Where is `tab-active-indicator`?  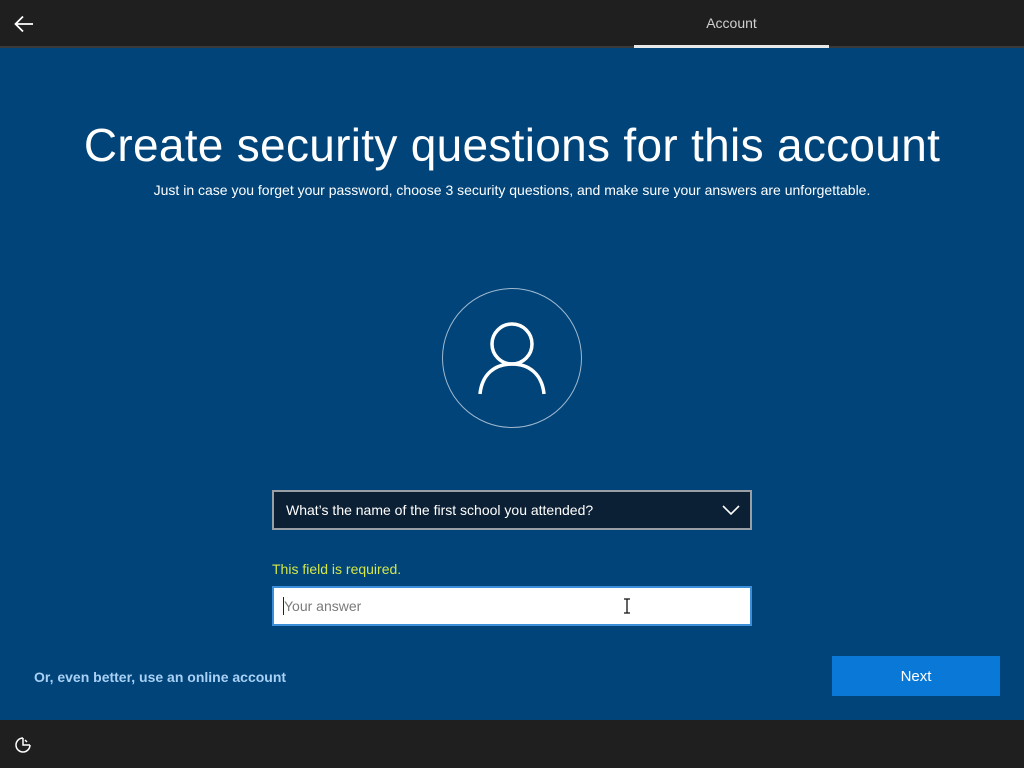 tab-active-indicator is located at coordinates (731, 46).